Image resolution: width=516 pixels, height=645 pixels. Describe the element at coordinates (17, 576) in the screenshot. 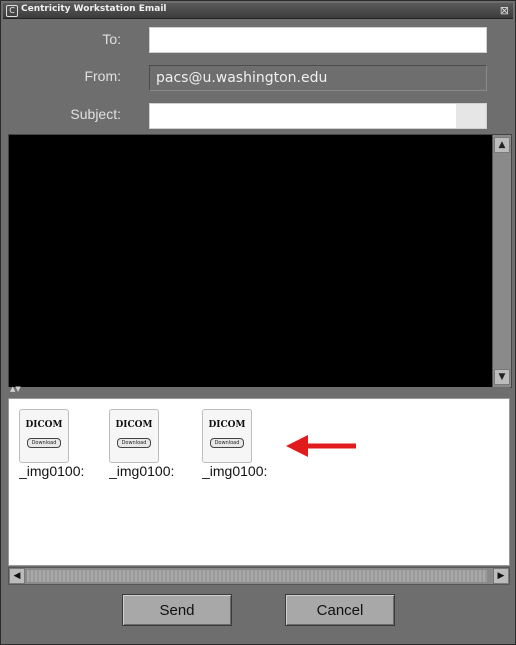

I see `scroll-left-button: ◀` at that location.